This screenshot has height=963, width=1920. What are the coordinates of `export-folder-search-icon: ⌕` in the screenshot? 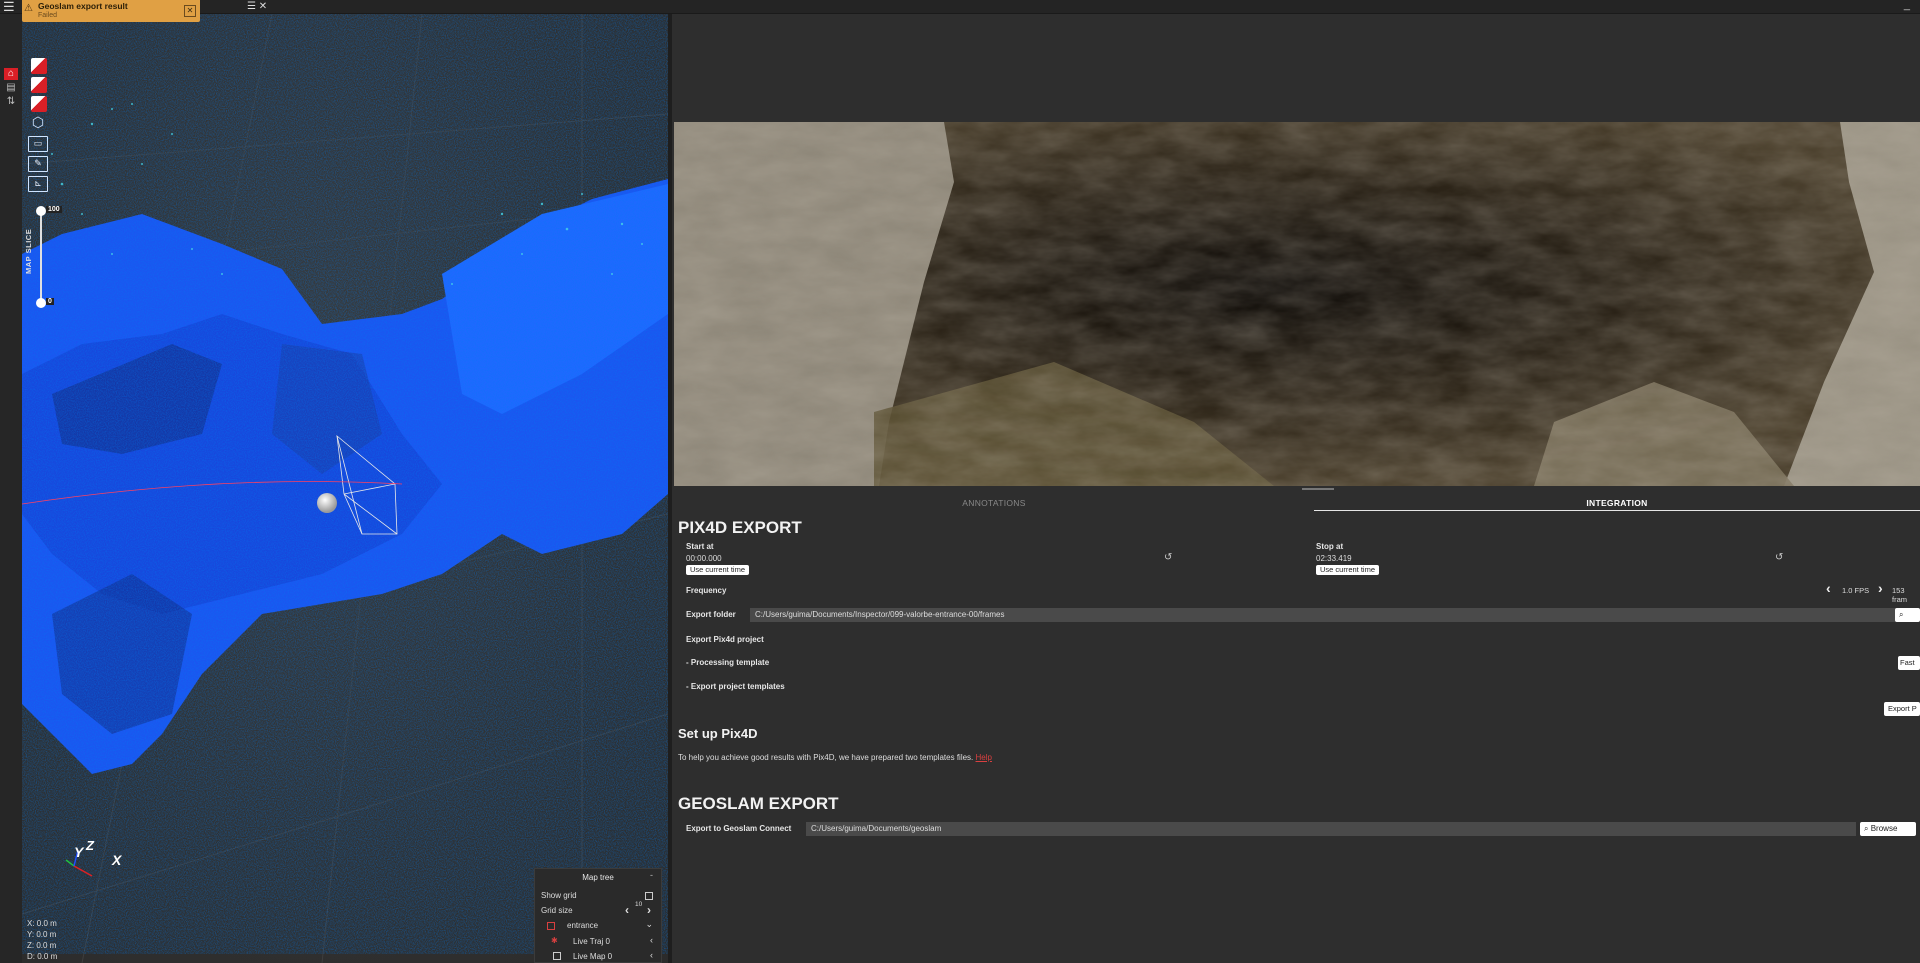 It's located at (1907, 615).